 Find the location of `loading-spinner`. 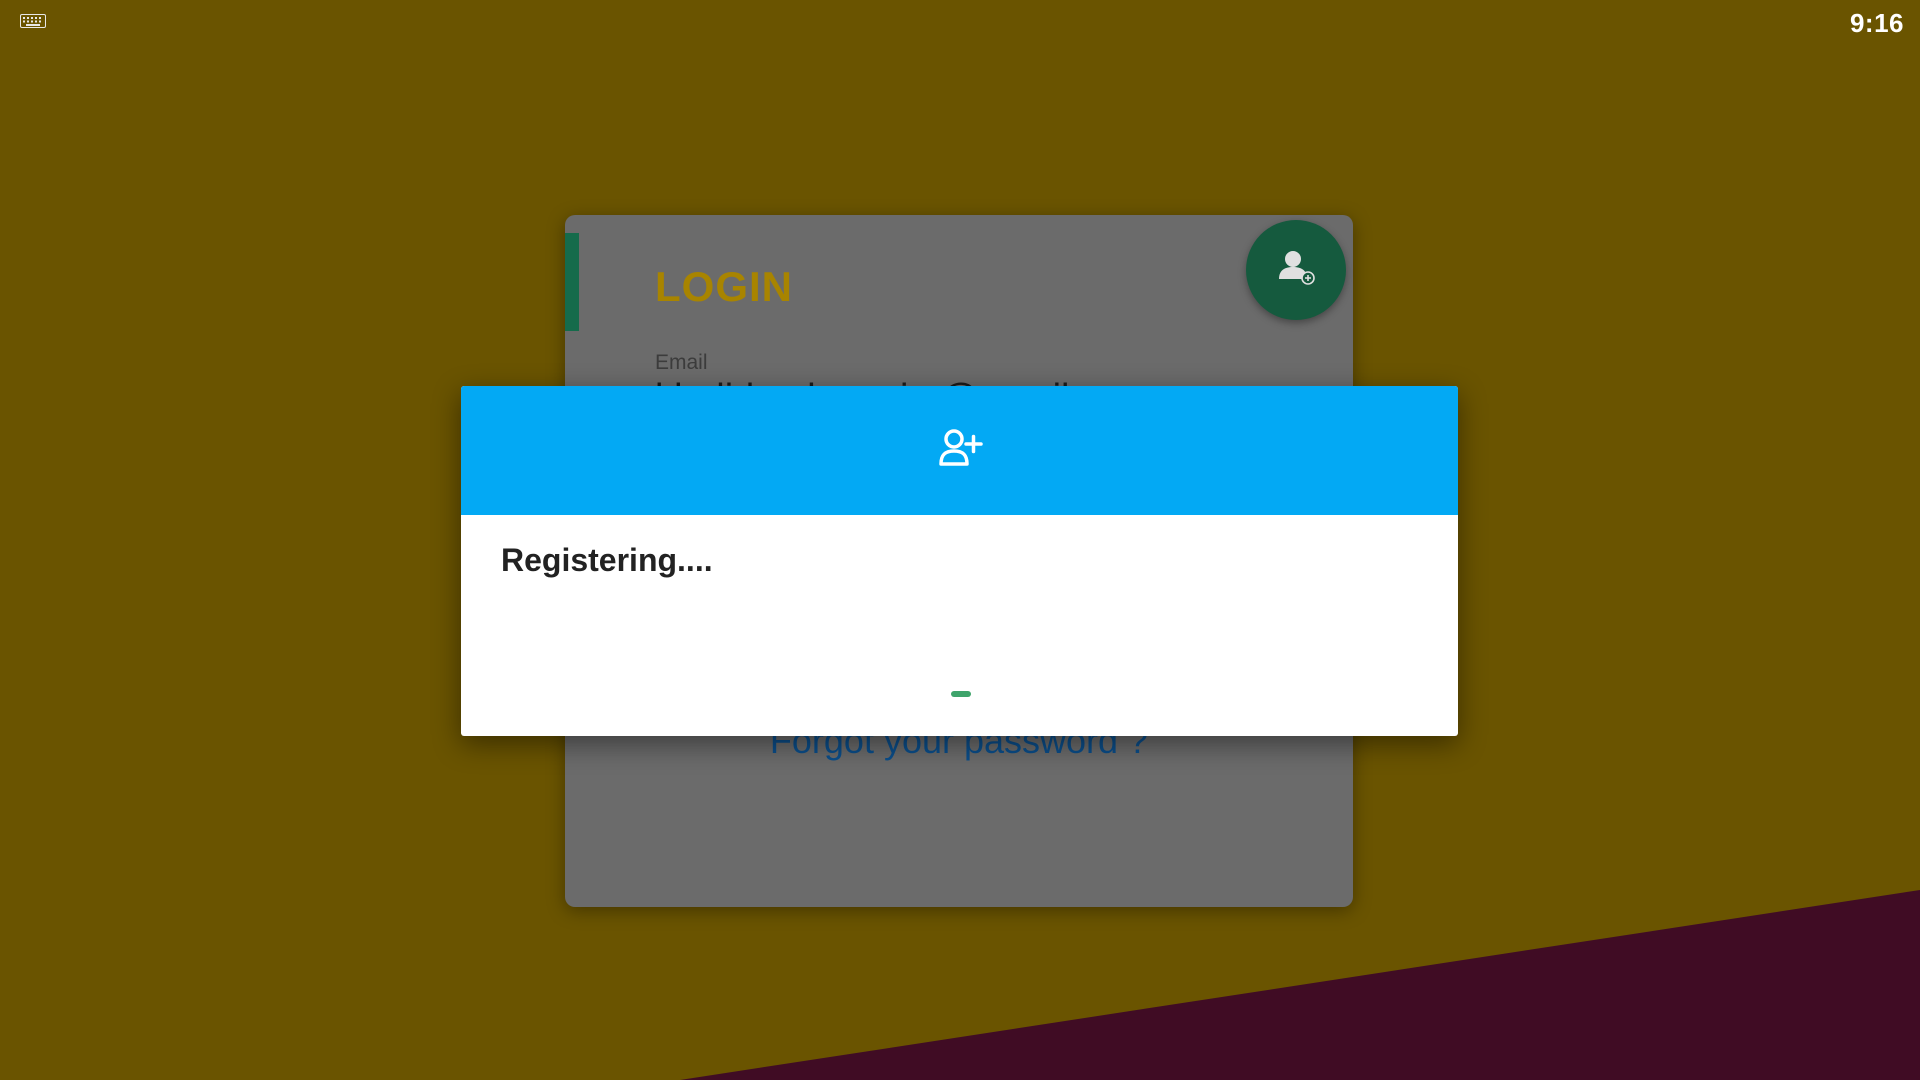

loading-spinner is located at coordinates (961, 694).